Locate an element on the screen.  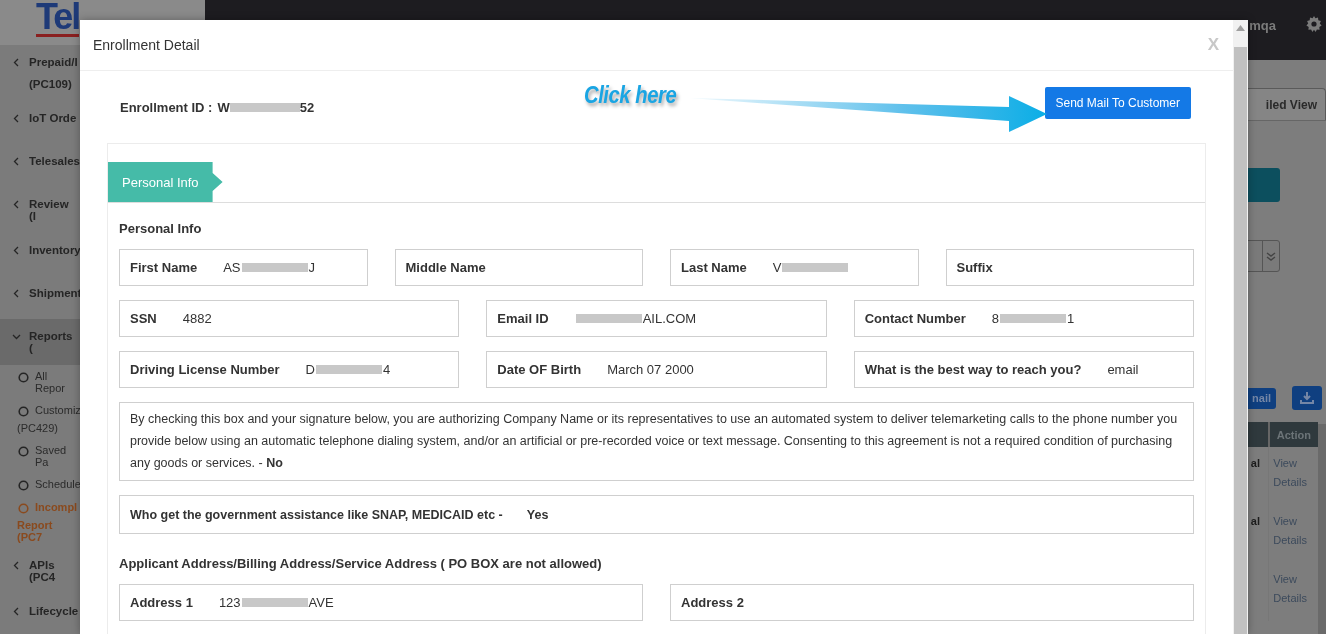
field-value: AVE is located at coordinates (321, 602).